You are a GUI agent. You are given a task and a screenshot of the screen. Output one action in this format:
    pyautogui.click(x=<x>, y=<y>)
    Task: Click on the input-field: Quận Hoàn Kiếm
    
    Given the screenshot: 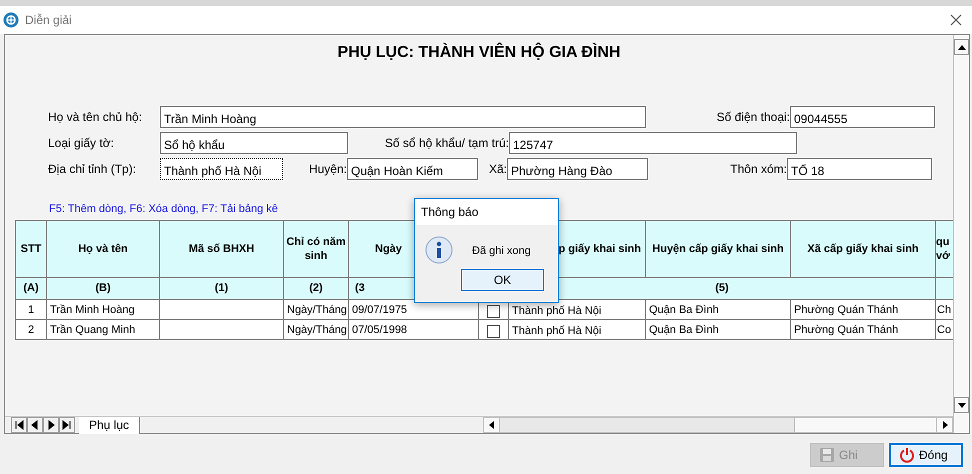 What is the action you would take?
    pyautogui.click(x=412, y=169)
    